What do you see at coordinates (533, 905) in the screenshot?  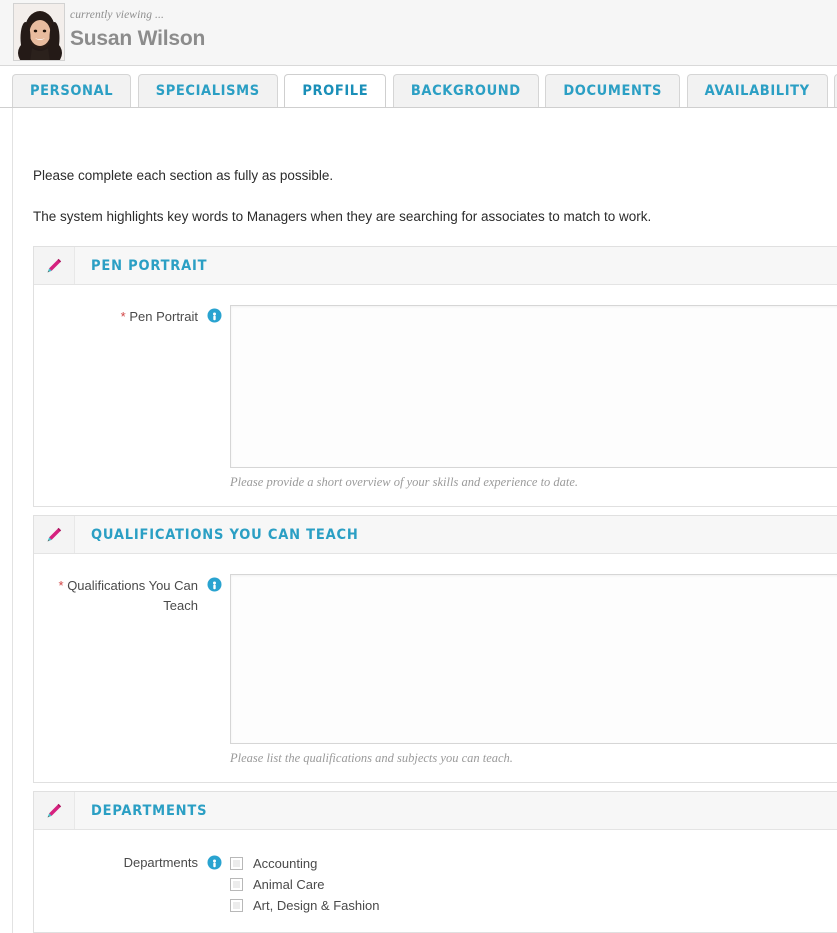 I see `list-item: Art, Design & Fashion` at bounding box center [533, 905].